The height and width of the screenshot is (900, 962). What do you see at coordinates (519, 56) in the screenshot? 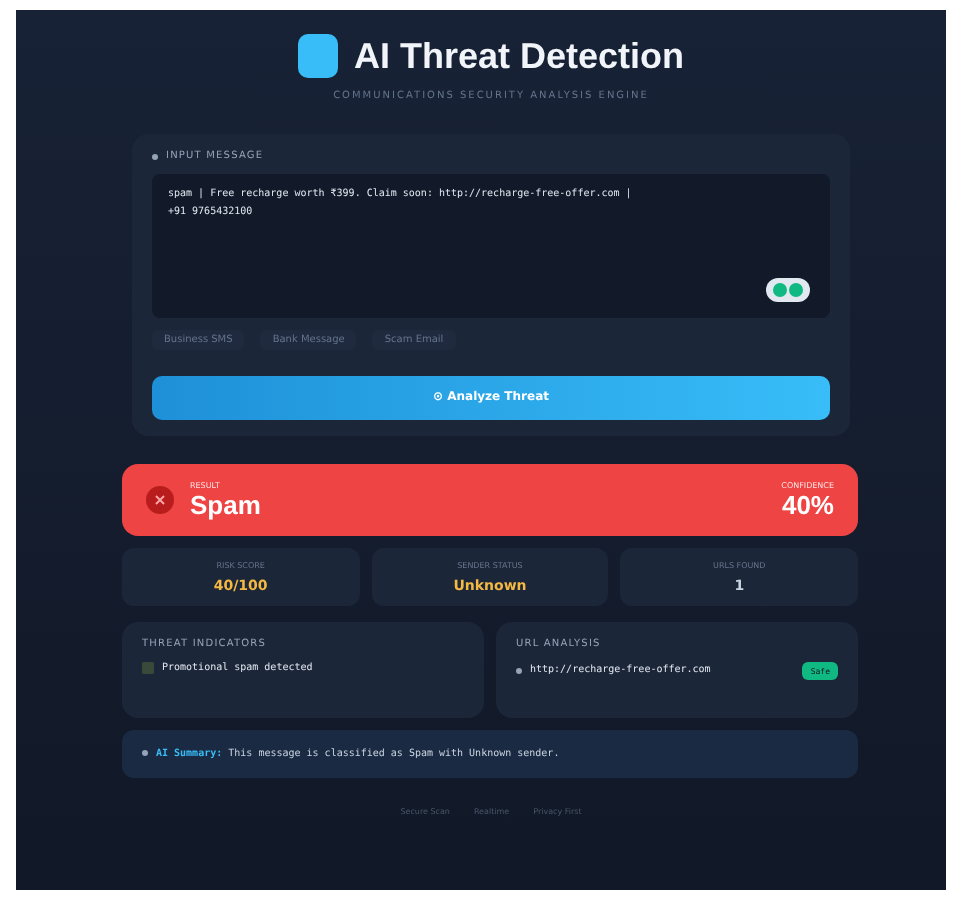
I see `app-title: AI Threat Detection` at bounding box center [519, 56].